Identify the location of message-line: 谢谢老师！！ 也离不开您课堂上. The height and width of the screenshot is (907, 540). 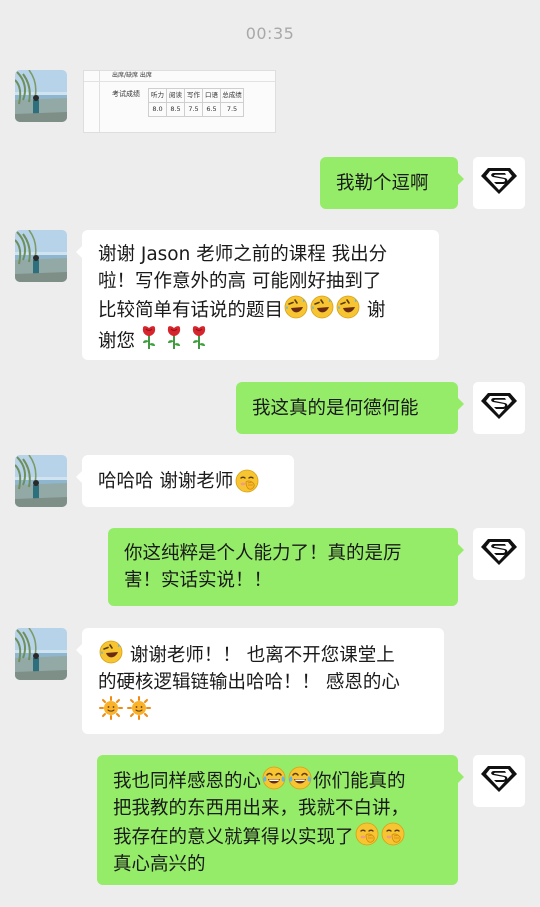
(263, 654).